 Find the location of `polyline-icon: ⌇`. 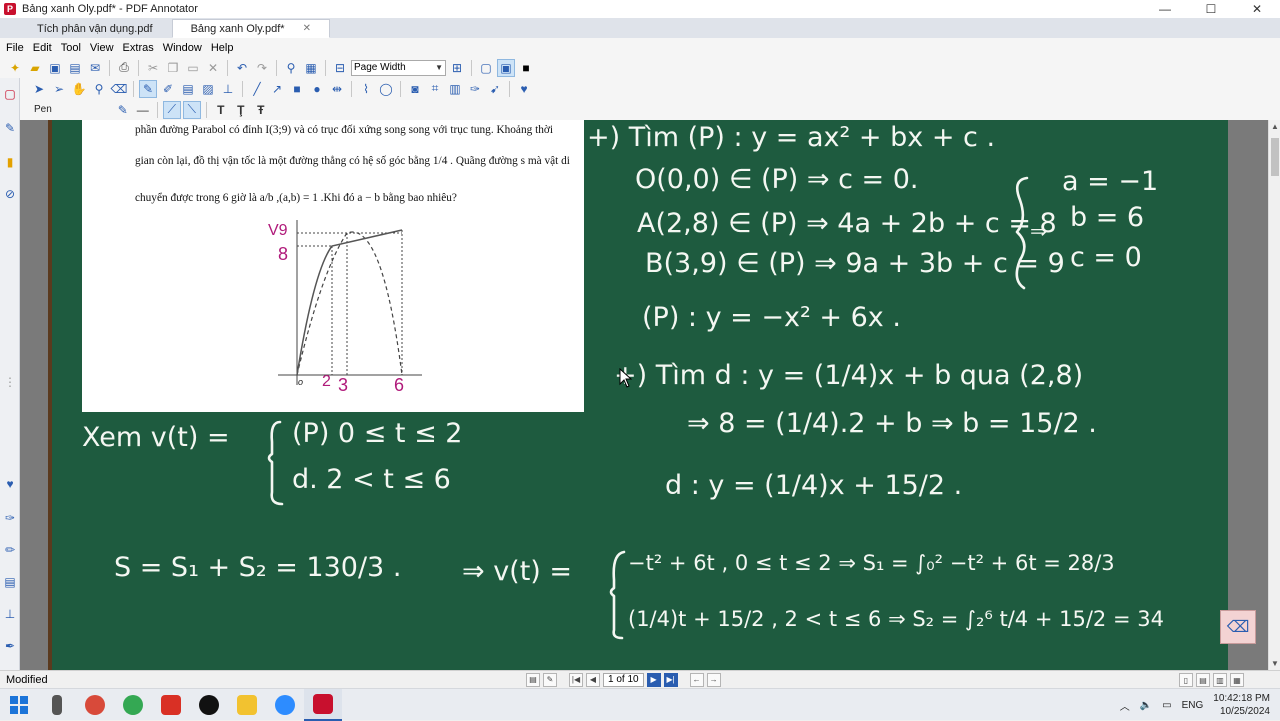

polyline-icon: ⌇ is located at coordinates (366, 89).